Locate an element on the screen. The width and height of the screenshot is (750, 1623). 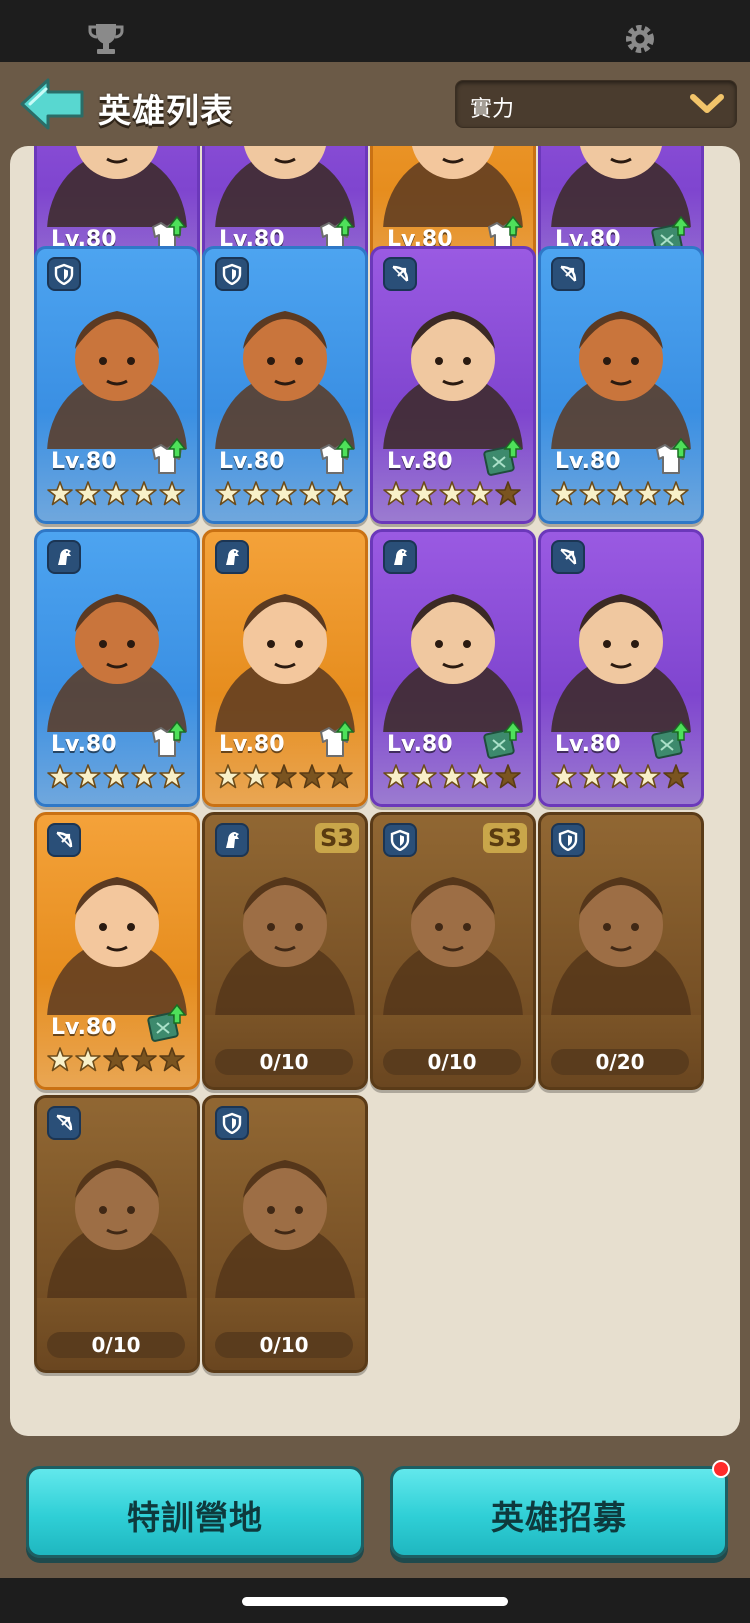
header: 英雄列表 實力 is located at coordinates (375, 102).